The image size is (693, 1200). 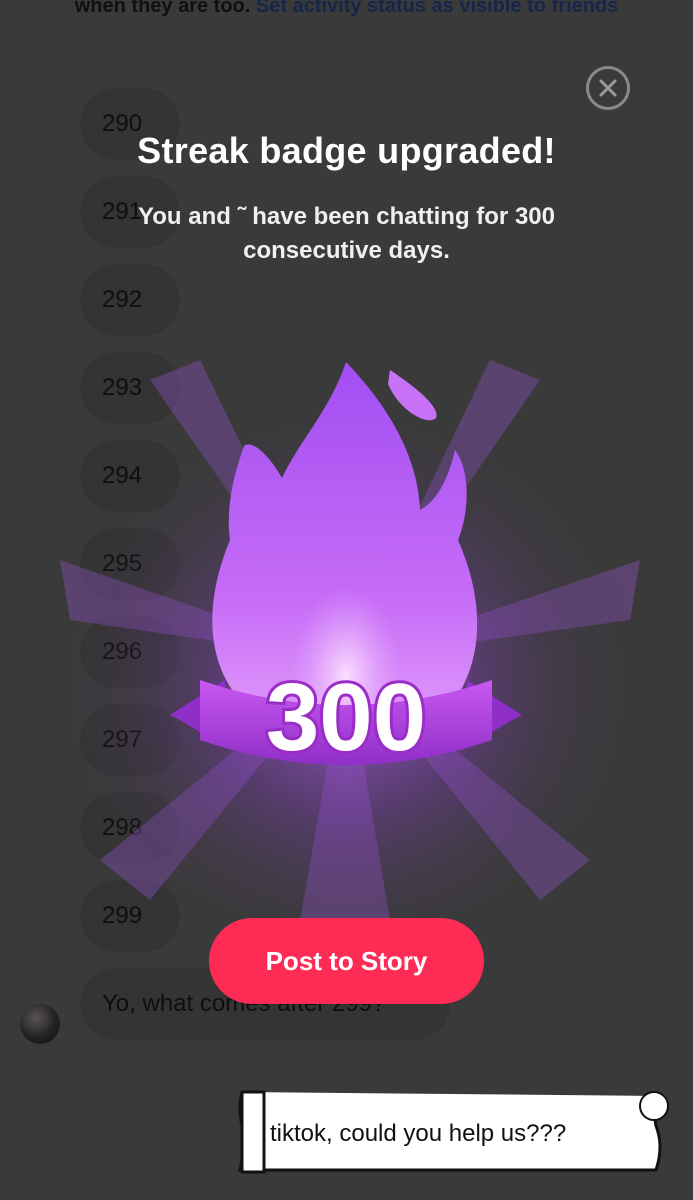 I want to click on close-icon, so click(x=608, y=88).